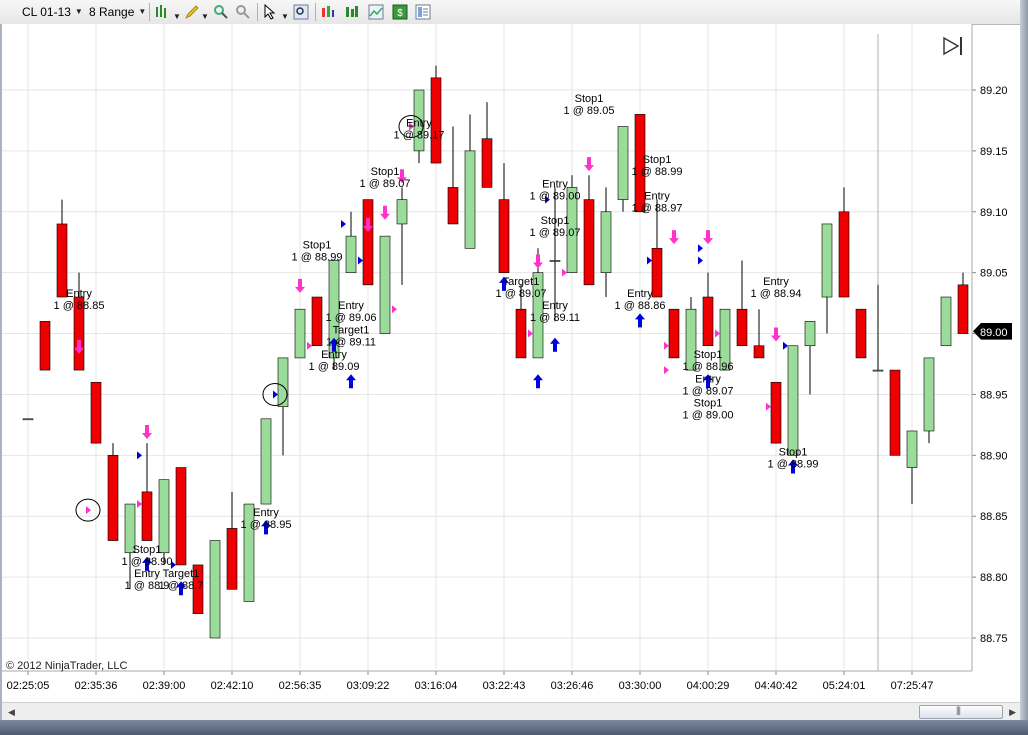 The image size is (1028, 735). Describe the element at coordinates (1012, 712) in the screenshot. I see `scroll-right-icon: ▶` at that location.